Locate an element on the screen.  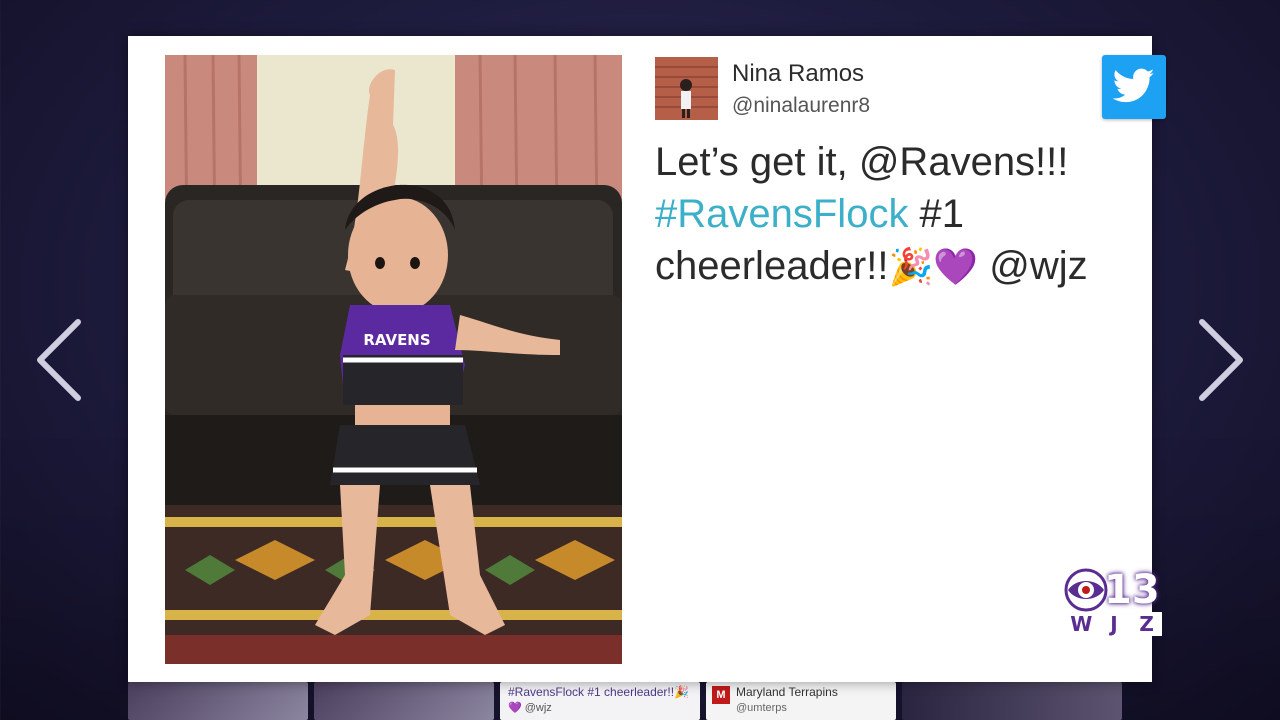
chevron-right-icon is located at coordinates (1221, 360).